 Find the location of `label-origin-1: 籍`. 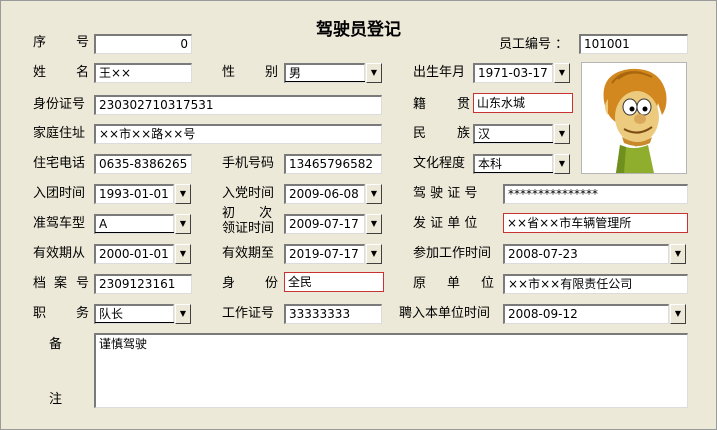

label-origin-1: 籍 is located at coordinates (420, 104).